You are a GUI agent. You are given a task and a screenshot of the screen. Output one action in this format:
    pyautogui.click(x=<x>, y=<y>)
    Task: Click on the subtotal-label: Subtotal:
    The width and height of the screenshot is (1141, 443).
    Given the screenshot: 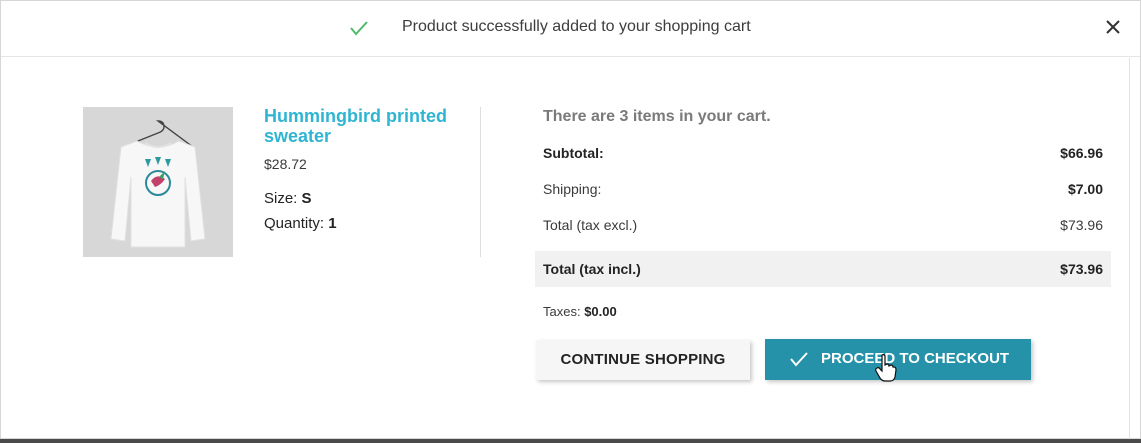 What is the action you would take?
    pyautogui.click(x=573, y=153)
    